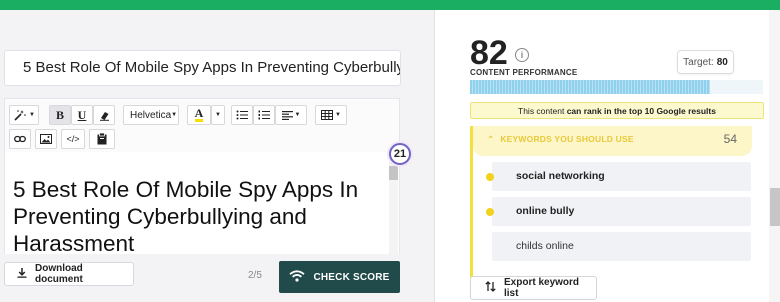 The image size is (780, 302). What do you see at coordinates (730, 139) in the screenshot?
I see `keywords-count: 54` at bounding box center [730, 139].